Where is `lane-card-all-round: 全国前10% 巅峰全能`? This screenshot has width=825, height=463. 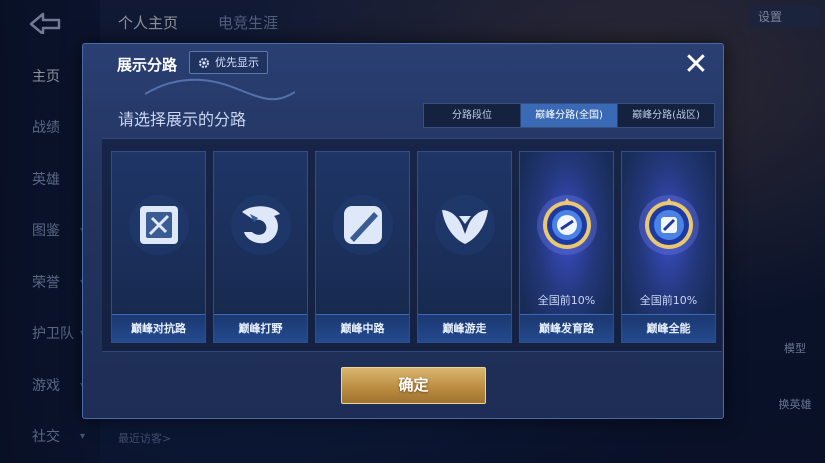 lane-card-all-round: 全国前10% 巅峰全能 is located at coordinates (668, 247).